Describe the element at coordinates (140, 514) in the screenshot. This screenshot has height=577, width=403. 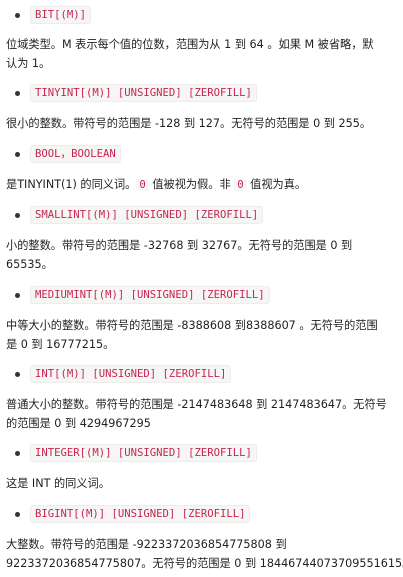
I see `type-code-bigint: BIGINT[(M)] [UNSIGNED] [ZEROFILL]` at that location.